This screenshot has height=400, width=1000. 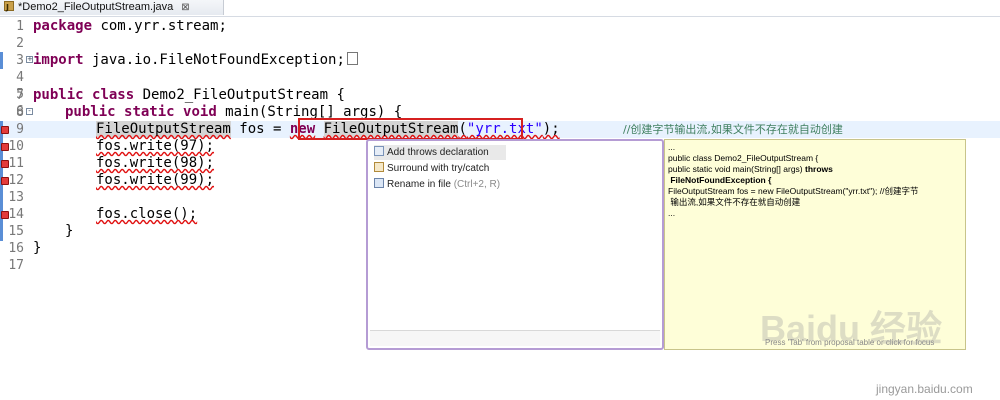 I want to click on tab-title: *Demo2_FileOutputStream.java, so click(x=96, y=7).